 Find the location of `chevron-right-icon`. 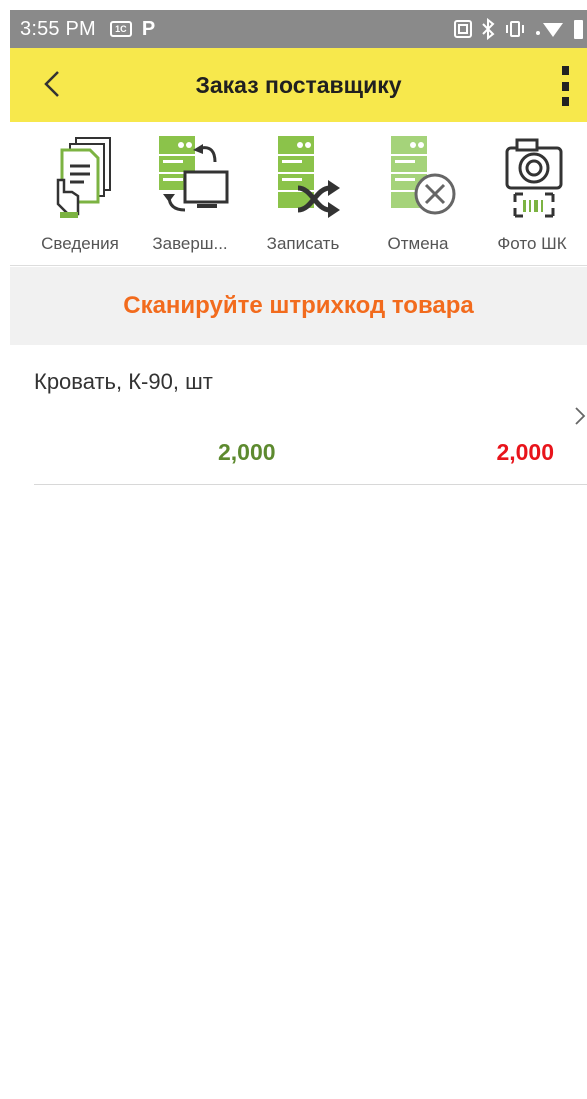

chevron-right-icon is located at coordinates (580, 416).